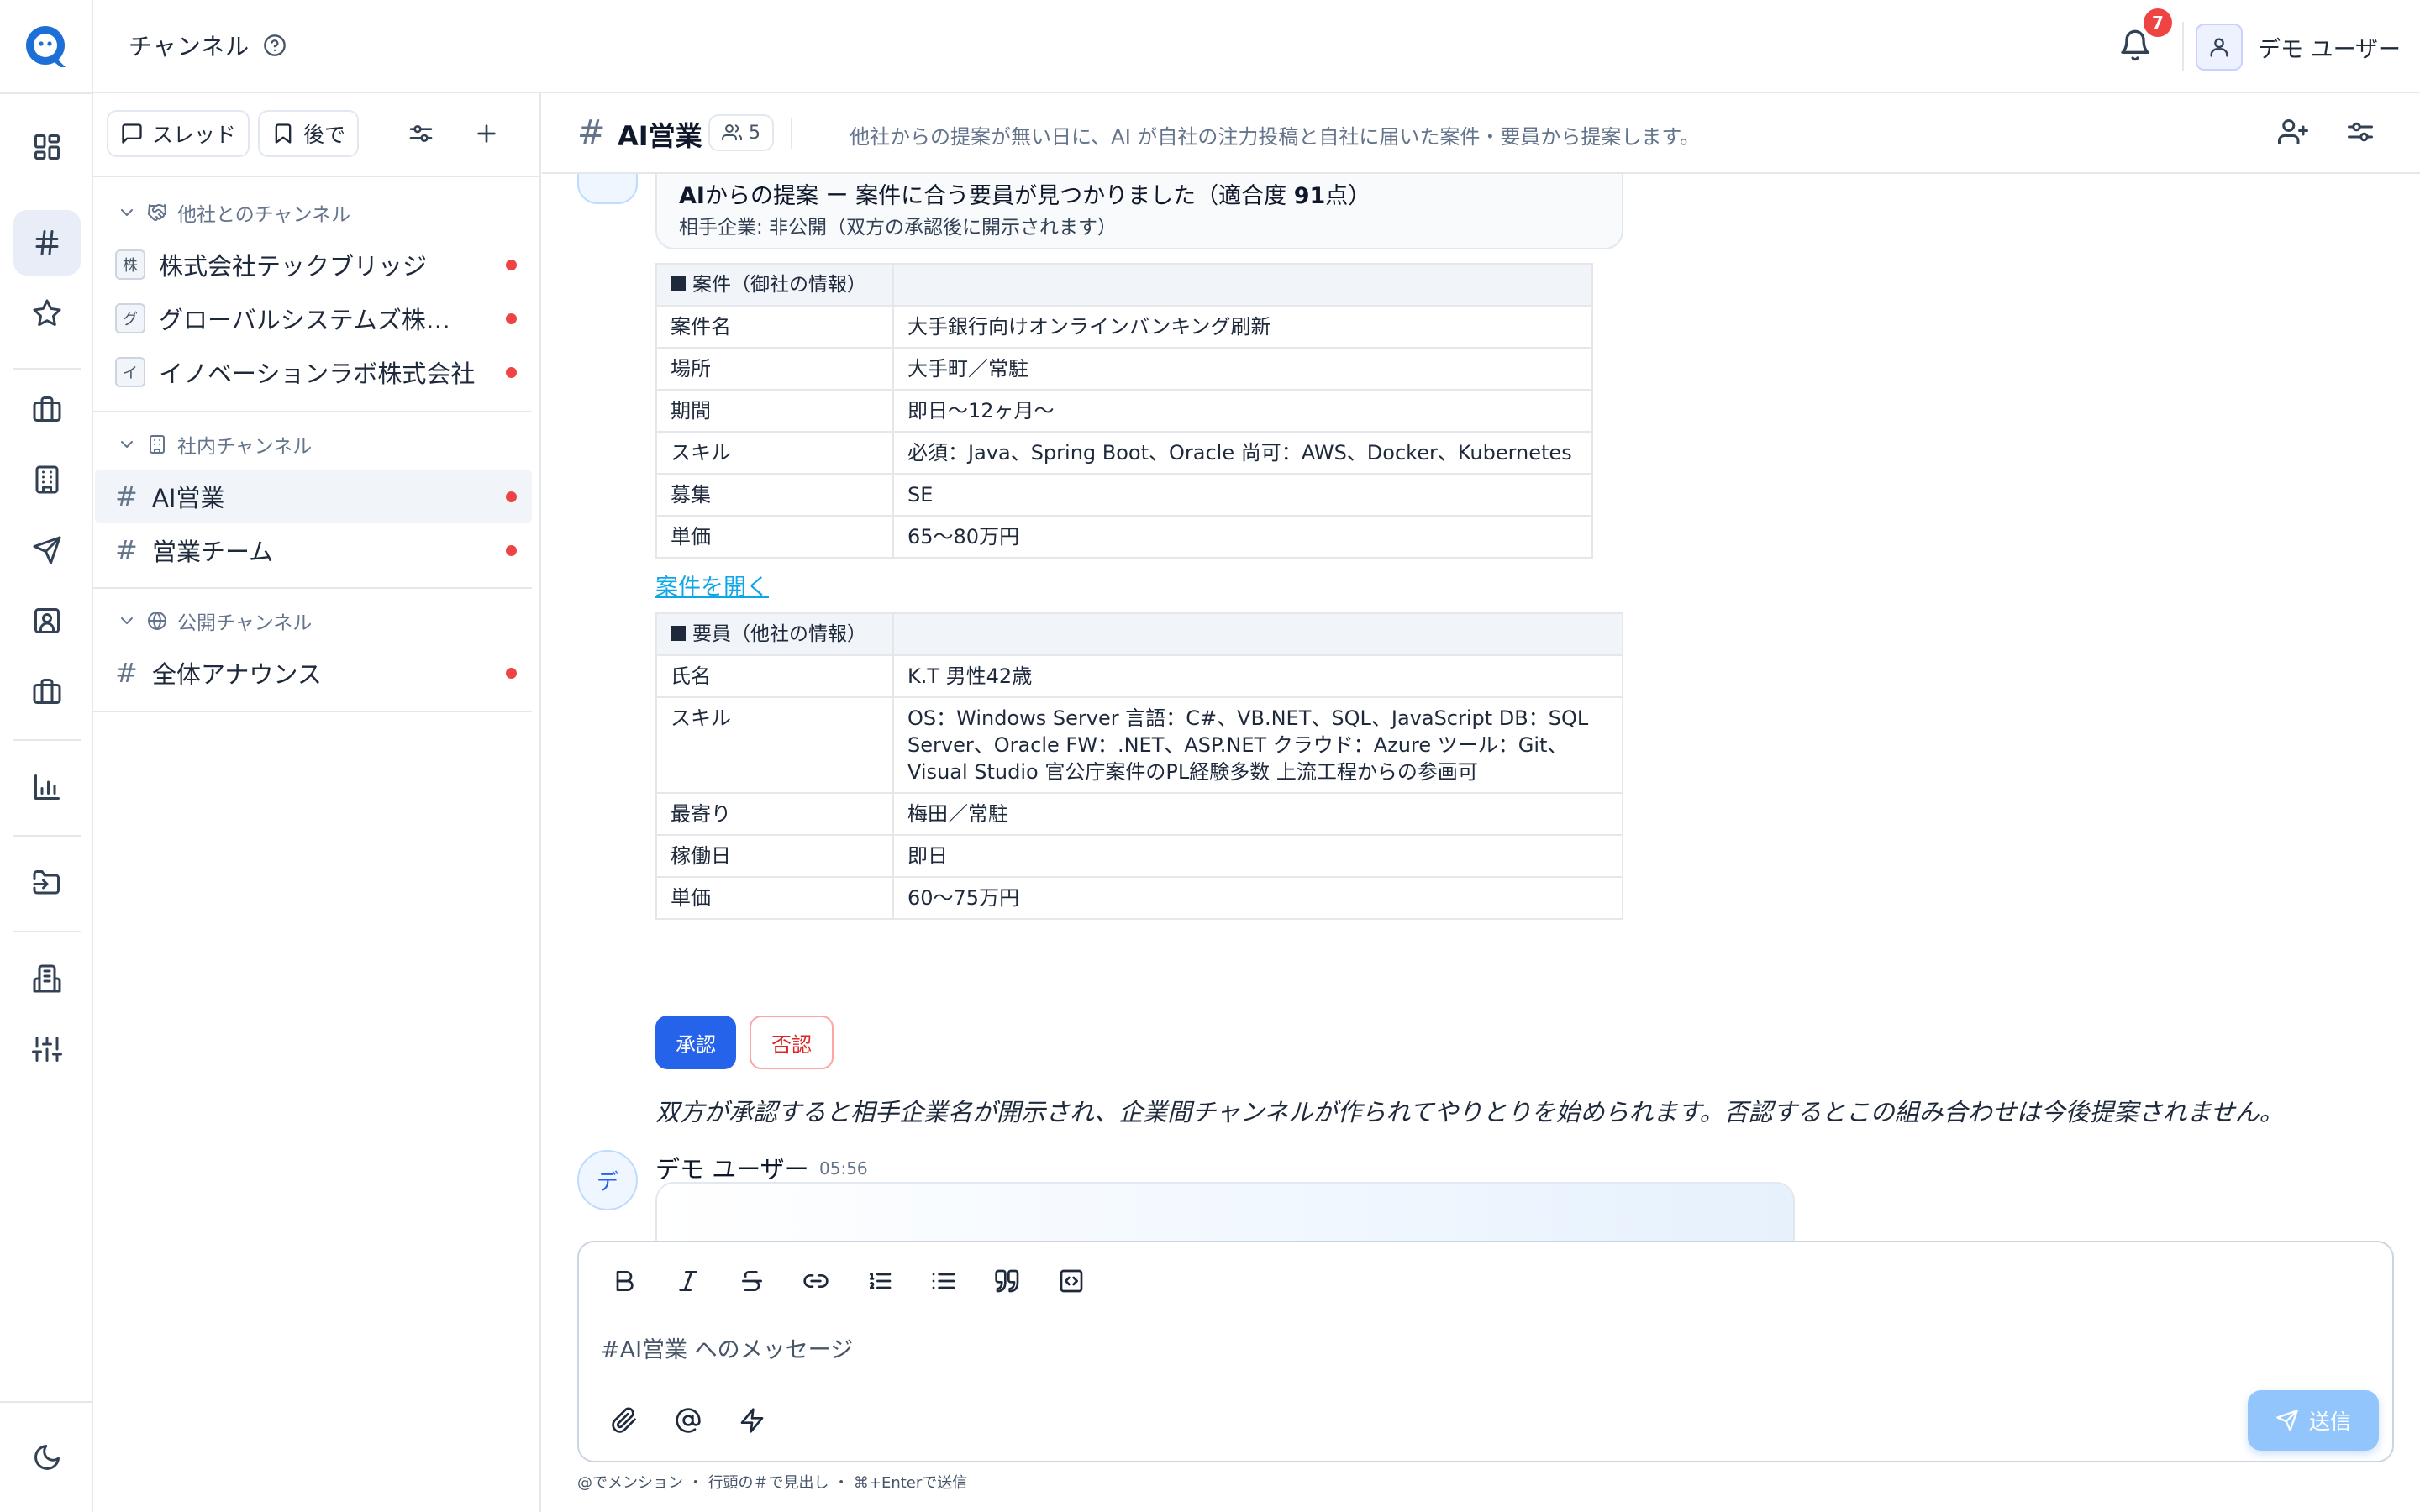 The width and height of the screenshot is (2420, 1512). What do you see at coordinates (309, 133) in the screenshot?
I see `later-button: 後で` at bounding box center [309, 133].